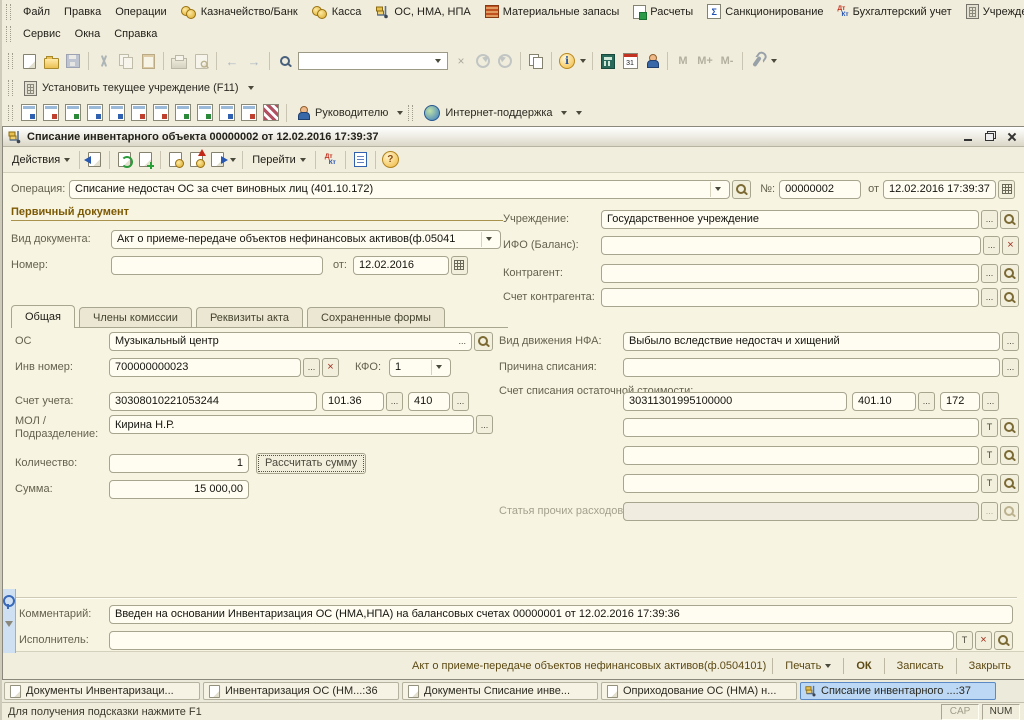 This screenshot has height=720, width=1024. Describe the element at coordinates (991, 11) in the screenshot. I see `menu-institution: Учреждение` at that location.